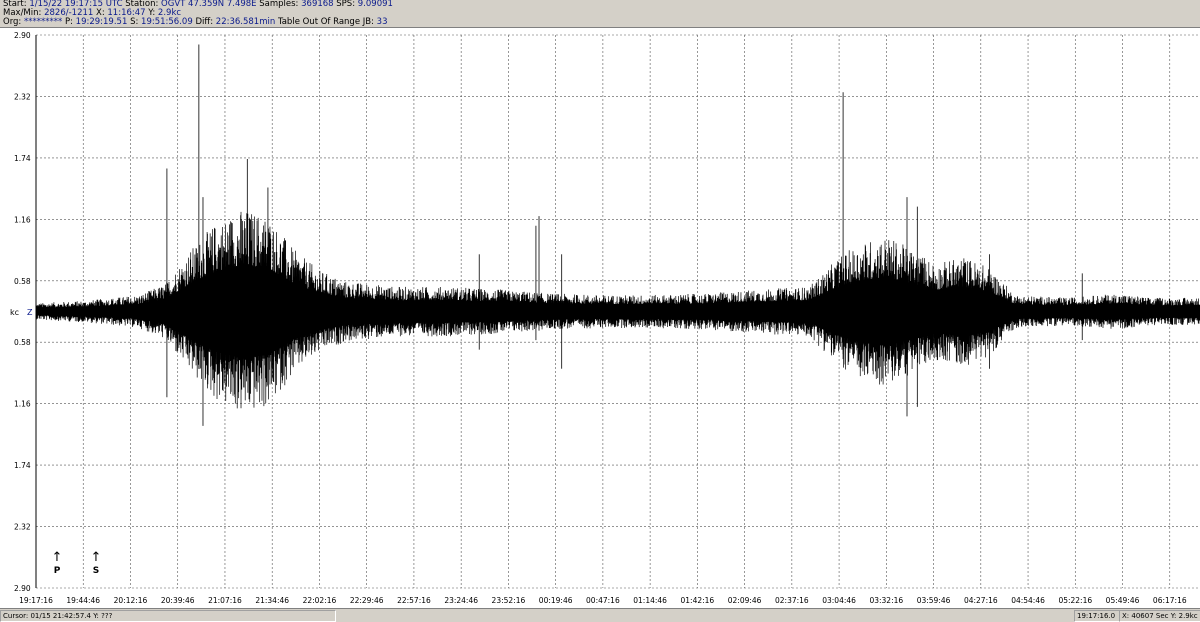  What do you see at coordinates (279, 4) in the screenshot?
I see `samples-label: Samples:` at bounding box center [279, 4].